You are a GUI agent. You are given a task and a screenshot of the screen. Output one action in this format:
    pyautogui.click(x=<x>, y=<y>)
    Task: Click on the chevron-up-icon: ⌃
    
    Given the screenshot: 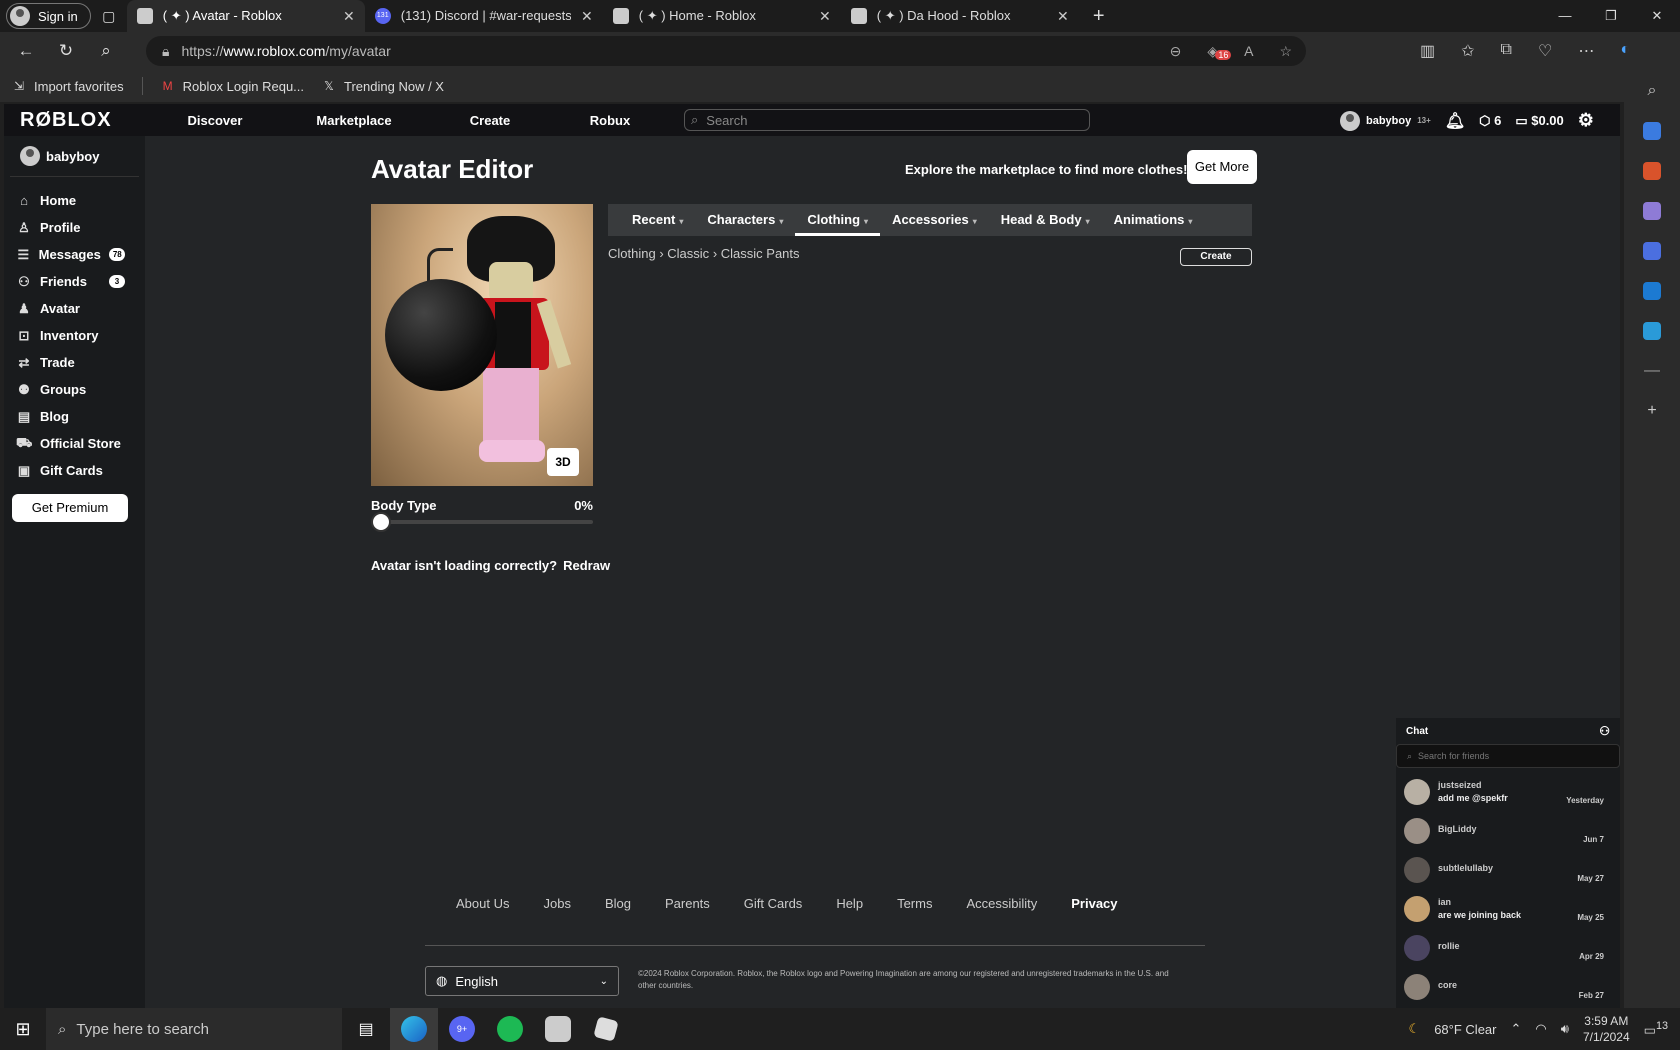 What is the action you would take?
    pyautogui.click(x=1515, y=1029)
    